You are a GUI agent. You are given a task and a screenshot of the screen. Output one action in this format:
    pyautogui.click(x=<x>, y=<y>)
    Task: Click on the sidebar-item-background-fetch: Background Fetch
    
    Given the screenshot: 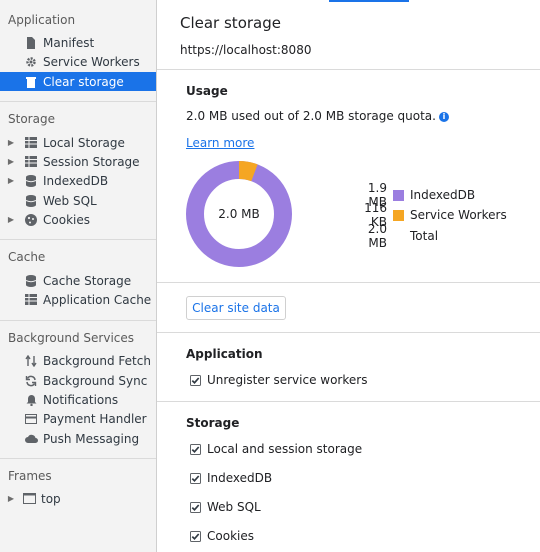 What is the action you would take?
    pyautogui.click(x=78, y=360)
    